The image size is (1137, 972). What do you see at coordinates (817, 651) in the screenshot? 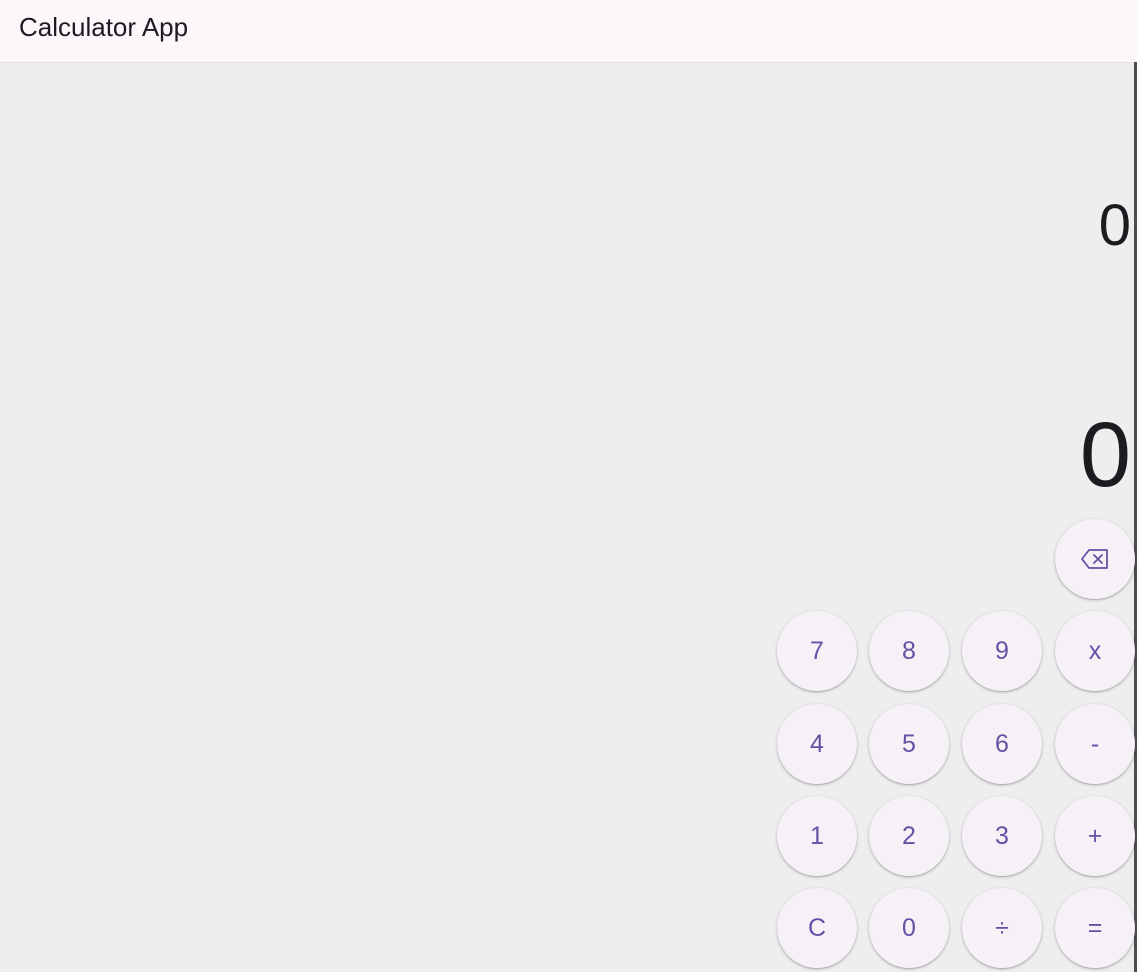
I see `key-7: 7` at bounding box center [817, 651].